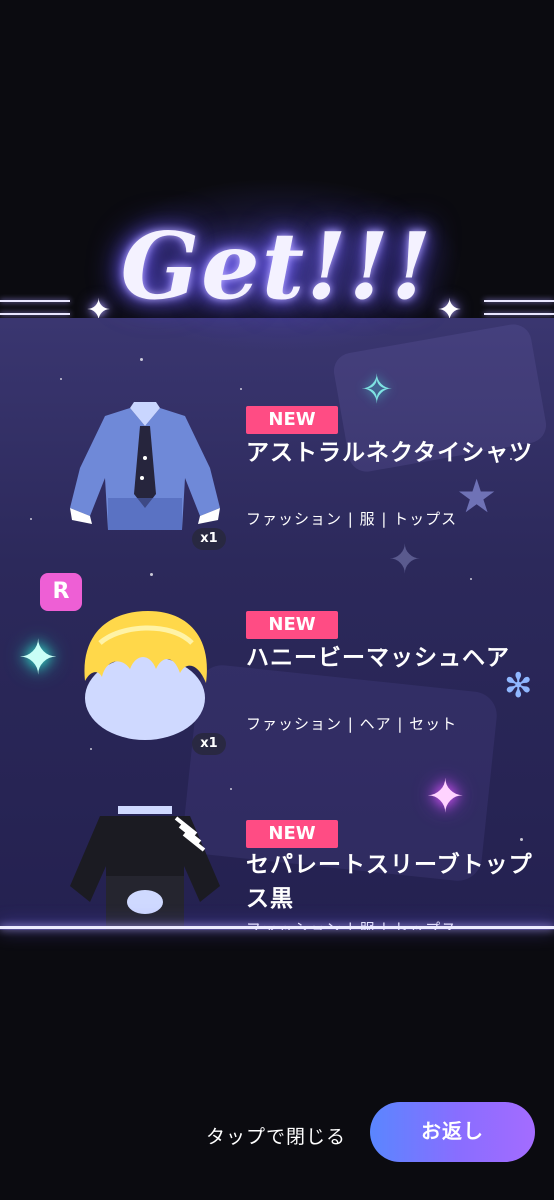  What do you see at coordinates (352, 519) in the screenshot?
I see `item-category: ファッション | 服 | トップス` at bounding box center [352, 519].